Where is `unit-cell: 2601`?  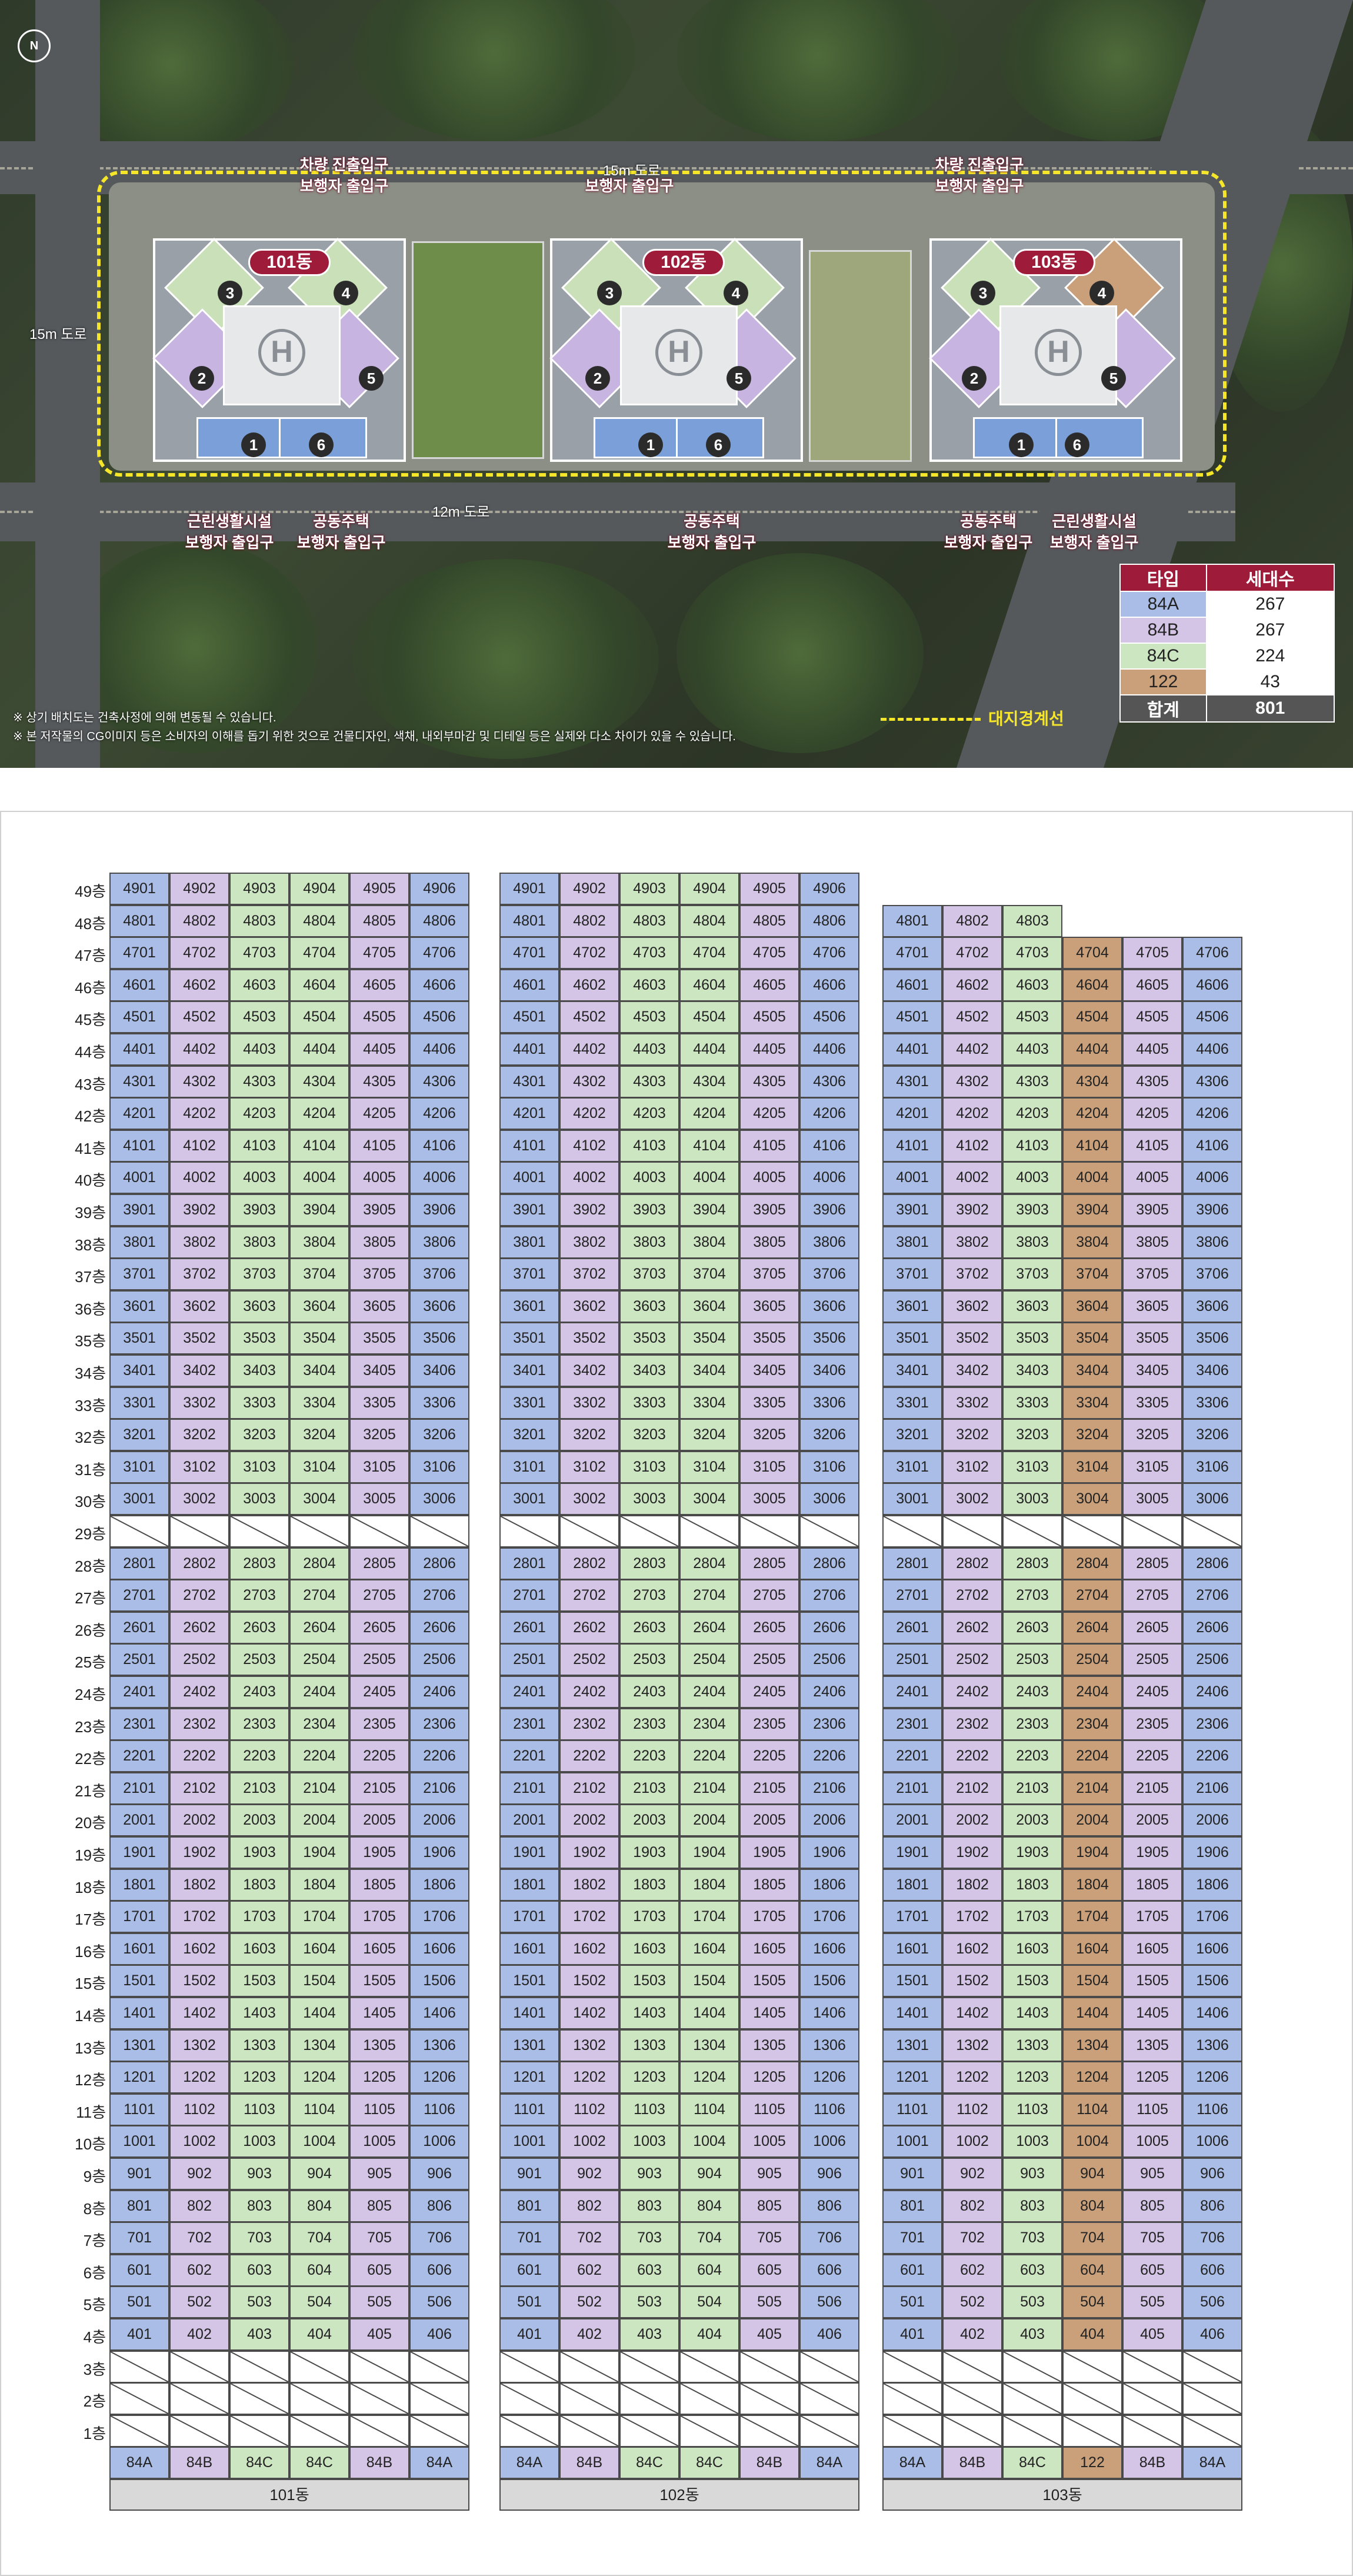
unit-cell: 2601 is located at coordinates (139, 1627).